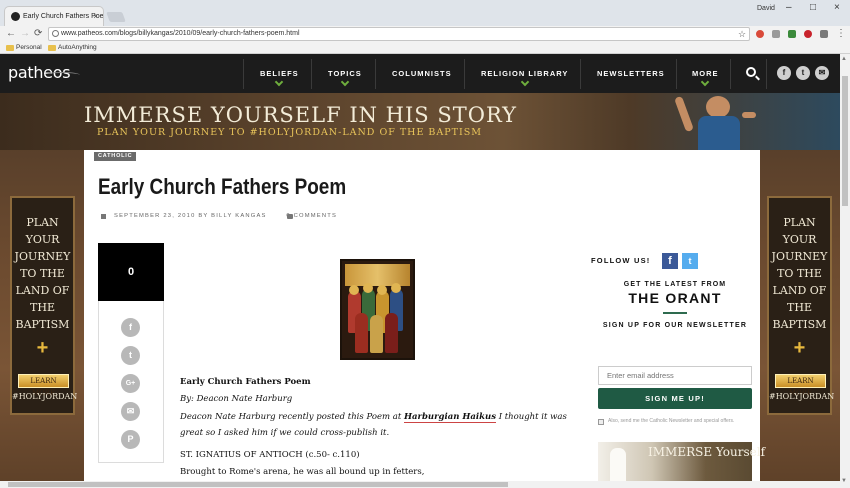 The height and width of the screenshot is (488, 850). I want to click on optin-checkbox, so click(601, 422).